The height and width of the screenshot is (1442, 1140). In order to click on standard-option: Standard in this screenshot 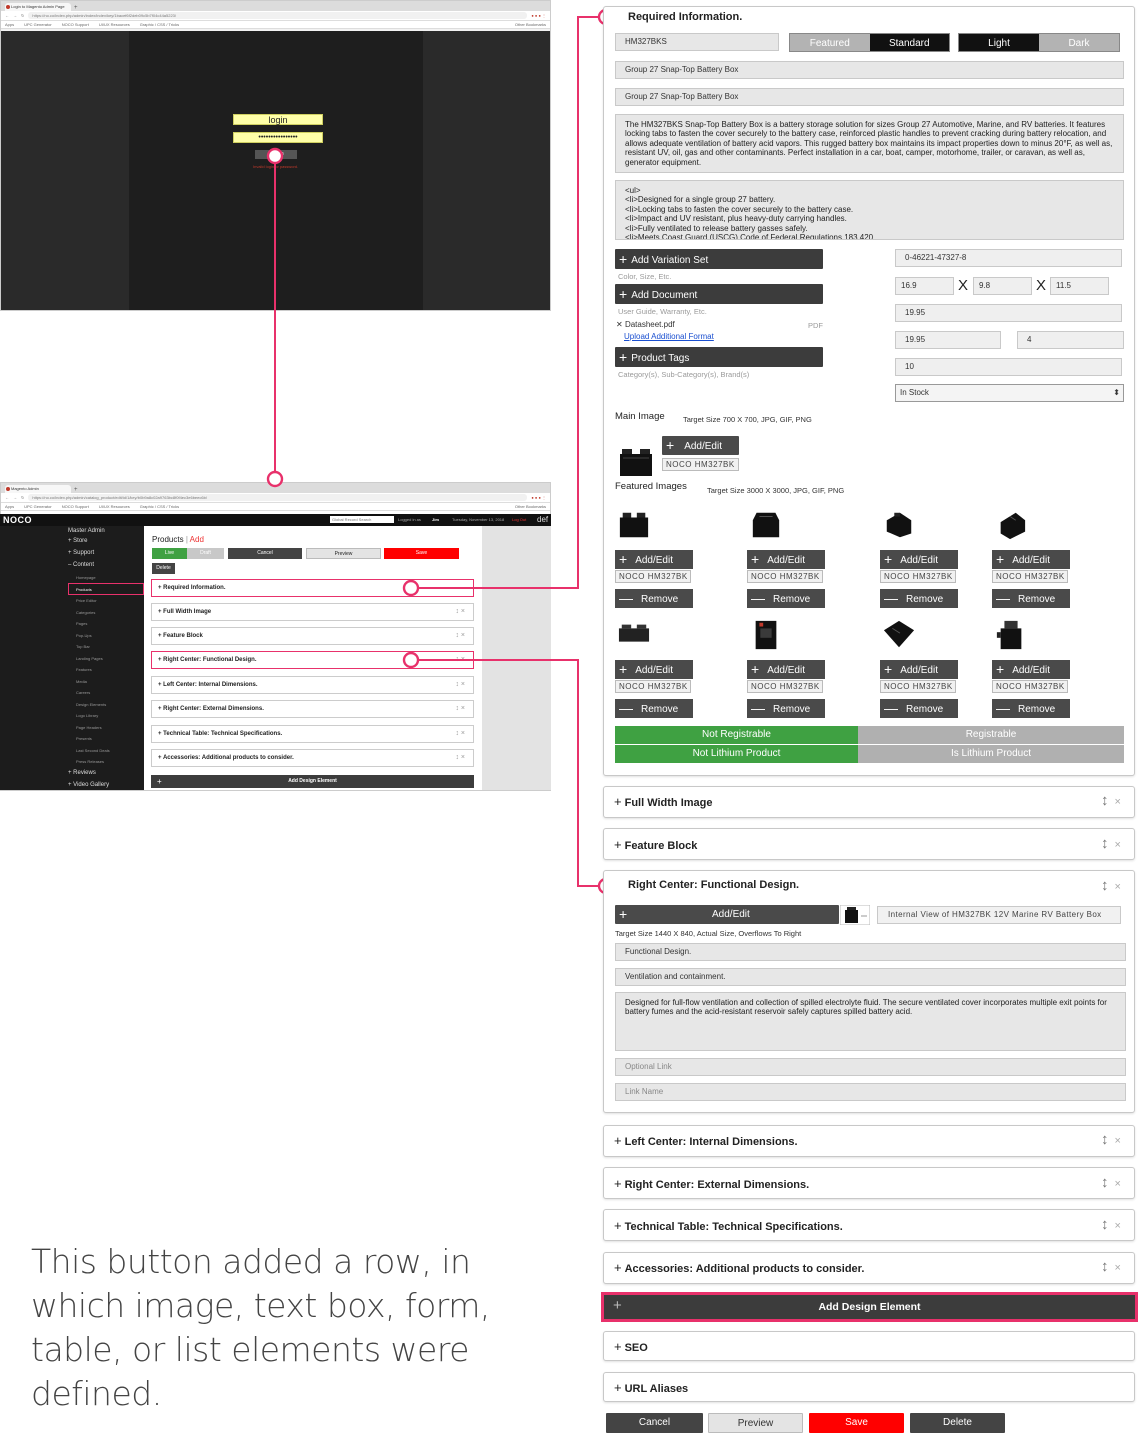, I will do `click(909, 42)`.